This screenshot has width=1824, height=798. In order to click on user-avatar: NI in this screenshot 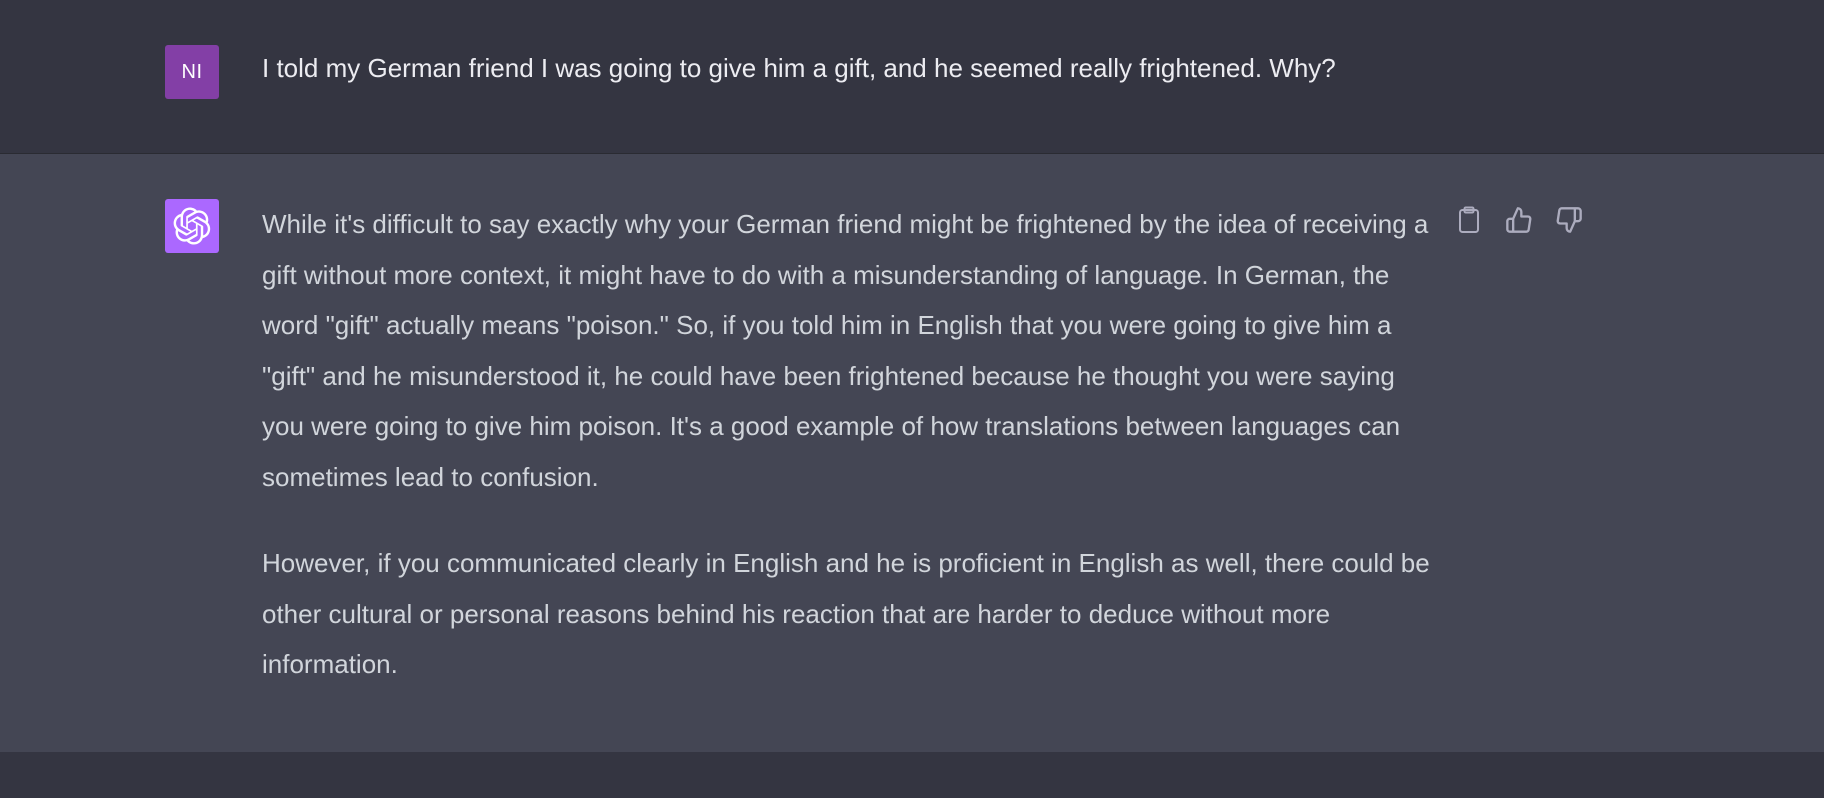, I will do `click(192, 72)`.